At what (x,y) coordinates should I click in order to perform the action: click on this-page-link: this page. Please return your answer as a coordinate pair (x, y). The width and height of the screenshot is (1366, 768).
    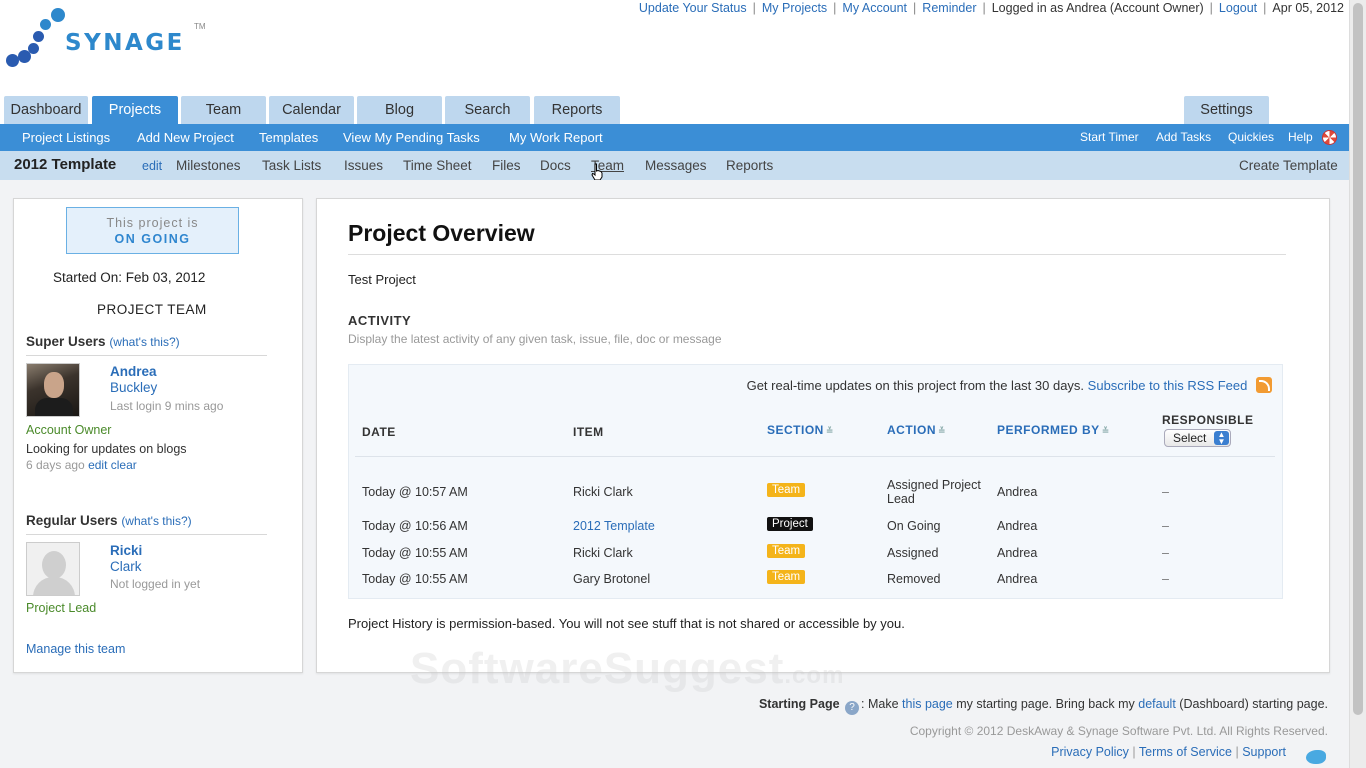
    Looking at the image, I should click on (927, 704).